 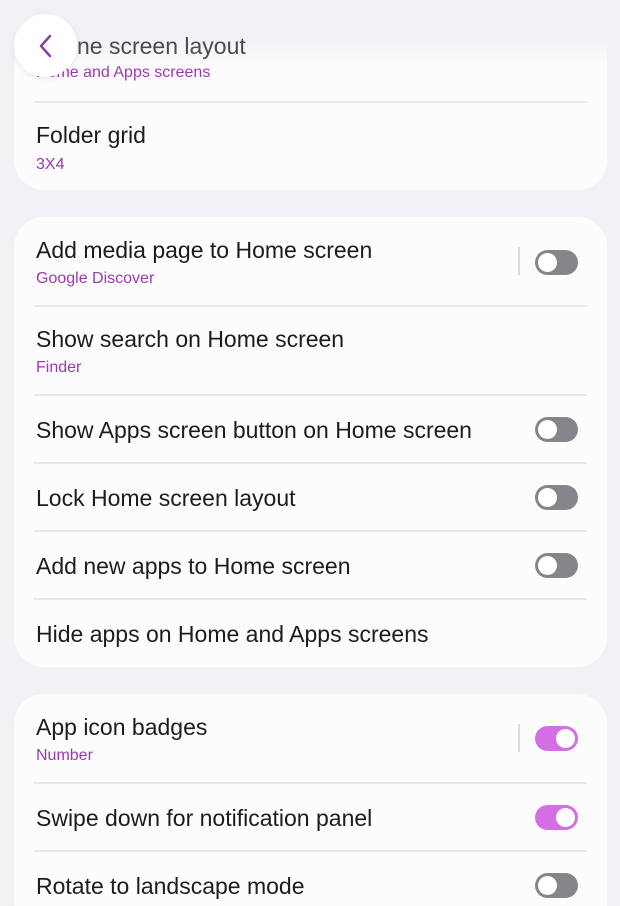 What do you see at coordinates (50, 164) in the screenshot?
I see `folder-grid-value: 3X4` at bounding box center [50, 164].